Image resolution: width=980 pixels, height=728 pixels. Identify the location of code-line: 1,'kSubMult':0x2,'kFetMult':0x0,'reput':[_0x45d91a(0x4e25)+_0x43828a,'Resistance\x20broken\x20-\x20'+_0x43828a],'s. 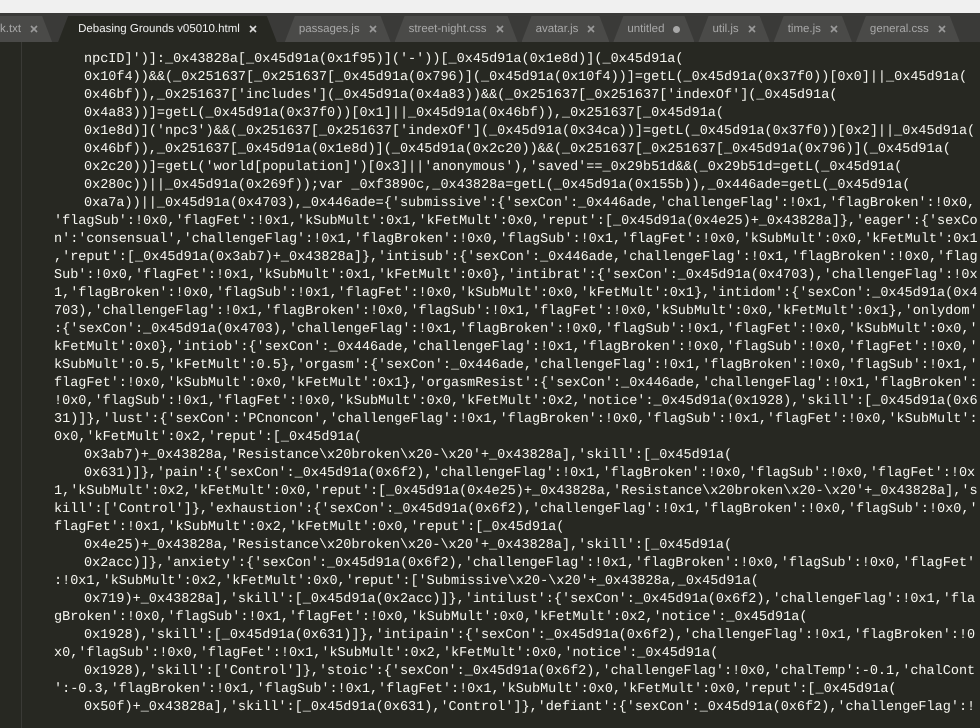
(516, 492).